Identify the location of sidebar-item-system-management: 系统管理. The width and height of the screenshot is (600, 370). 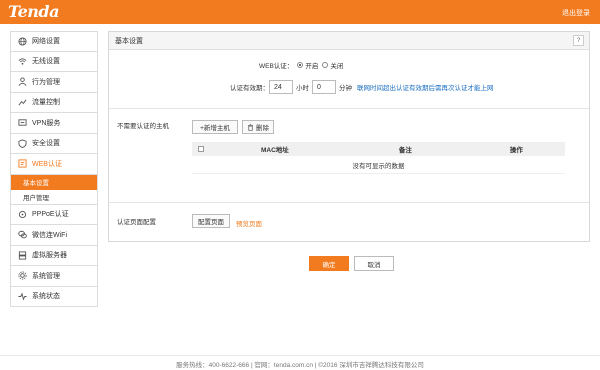
(54, 276).